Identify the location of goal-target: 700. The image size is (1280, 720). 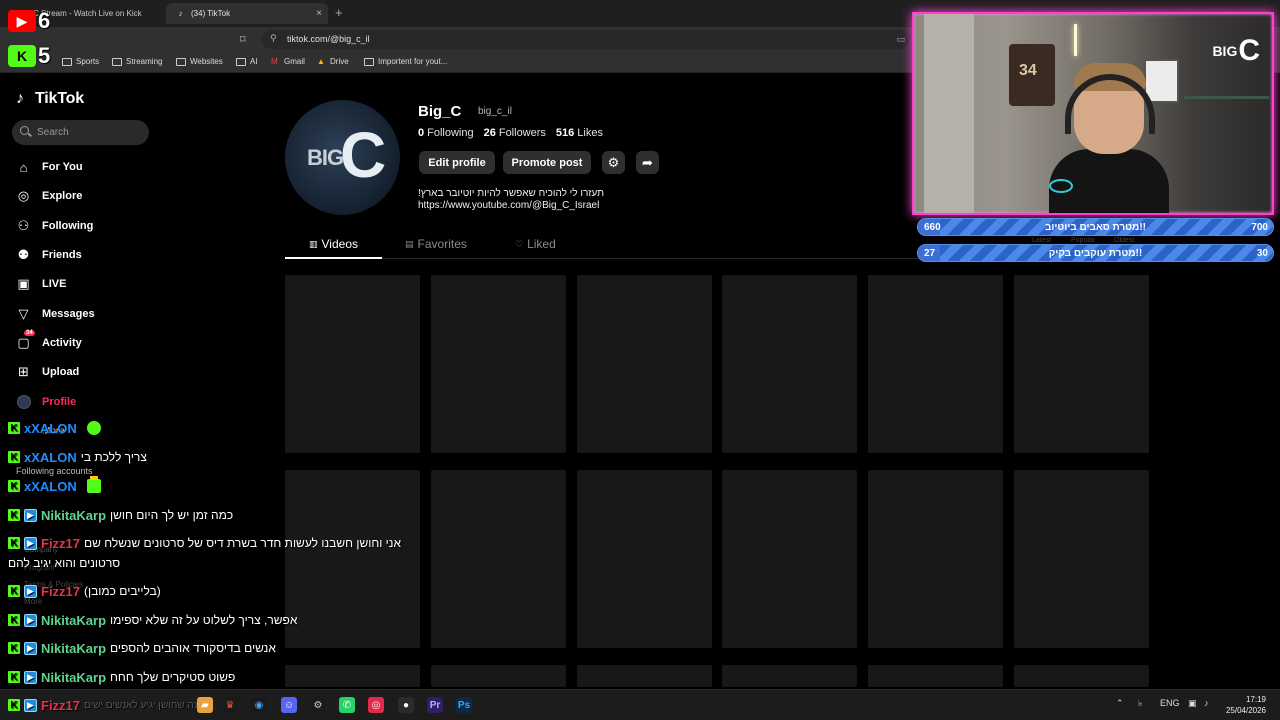
(1259, 227).